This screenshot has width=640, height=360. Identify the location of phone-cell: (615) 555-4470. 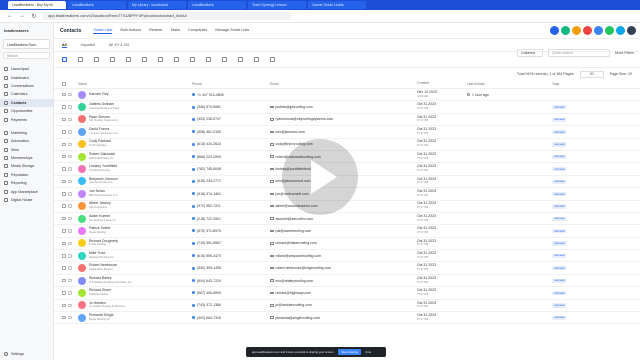
(231, 256).